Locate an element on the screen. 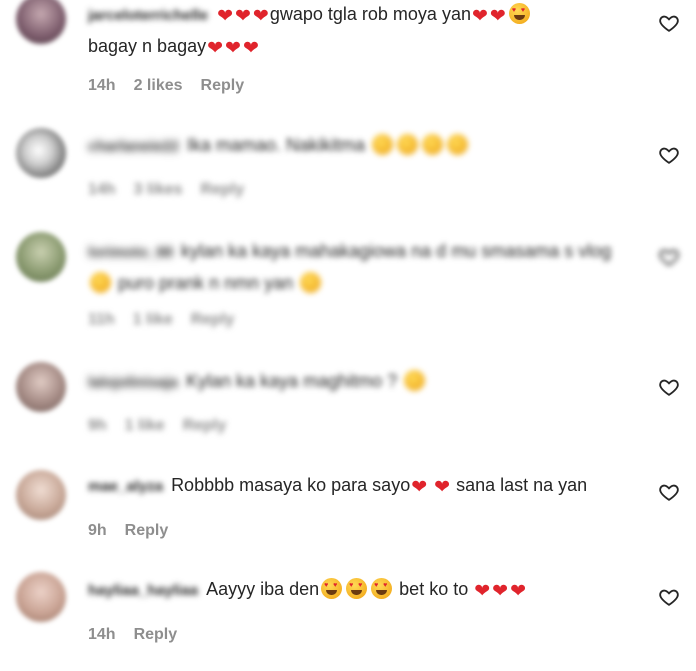  comment-username: lalojolinisaja is located at coordinates (133, 382).